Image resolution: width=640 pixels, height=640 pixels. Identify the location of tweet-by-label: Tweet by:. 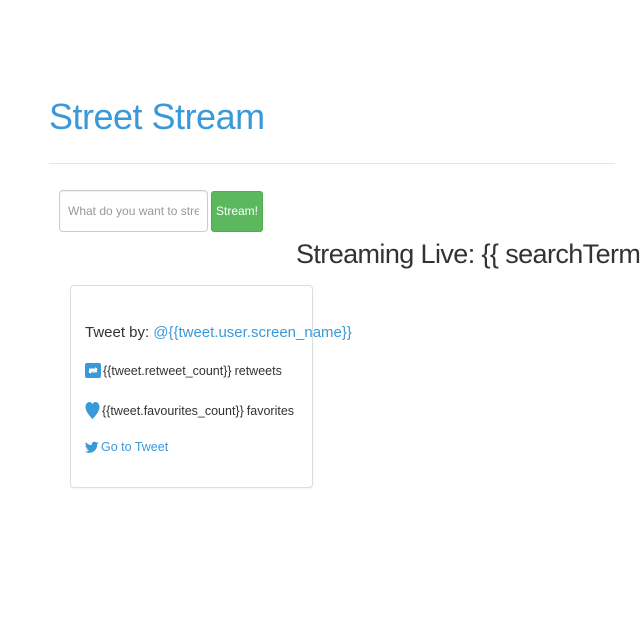
(117, 332).